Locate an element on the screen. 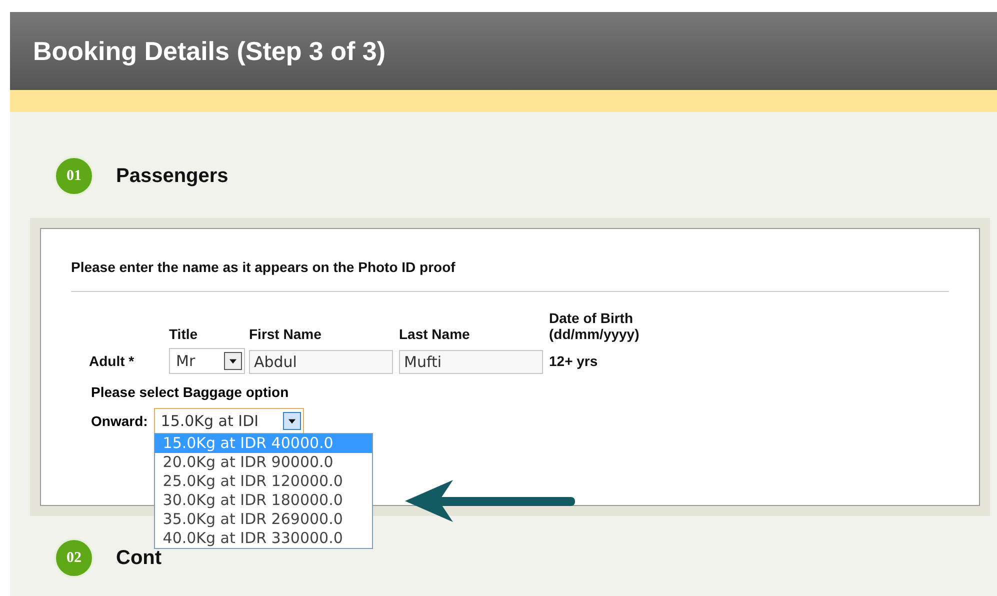 This screenshot has width=997, height=596. column-heading: Title is located at coordinates (184, 334).